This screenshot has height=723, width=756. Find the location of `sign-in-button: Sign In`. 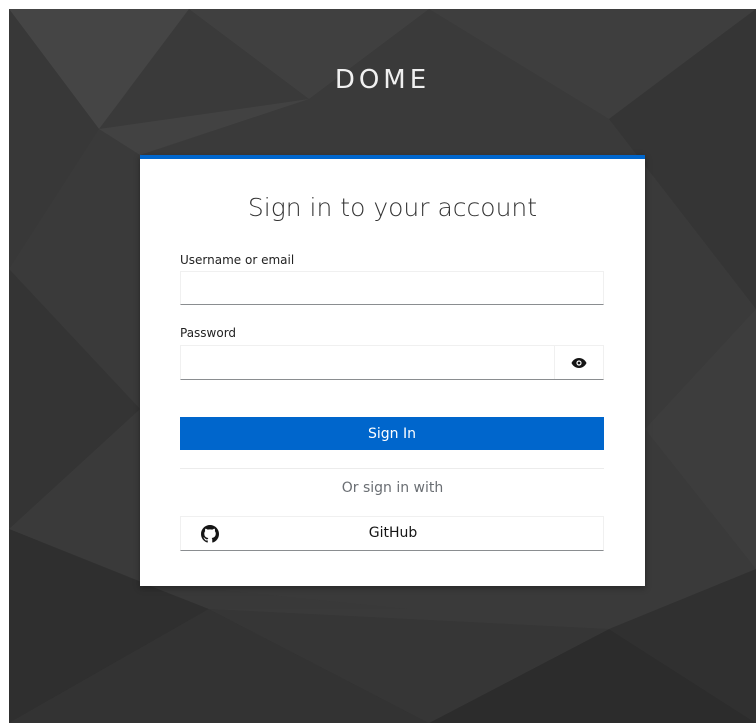

sign-in-button: Sign In is located at coordinates (392, 433).